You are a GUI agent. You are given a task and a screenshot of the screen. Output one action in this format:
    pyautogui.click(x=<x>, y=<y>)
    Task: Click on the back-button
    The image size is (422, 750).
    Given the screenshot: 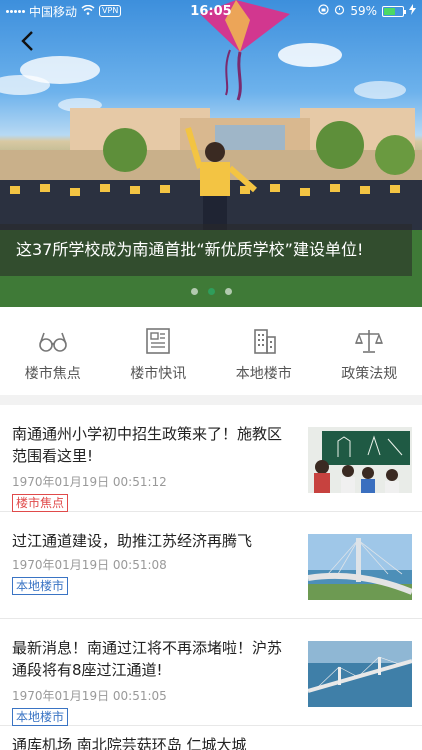 What is the action you would take?
    pyautogui.click(x=30, y=42)
    